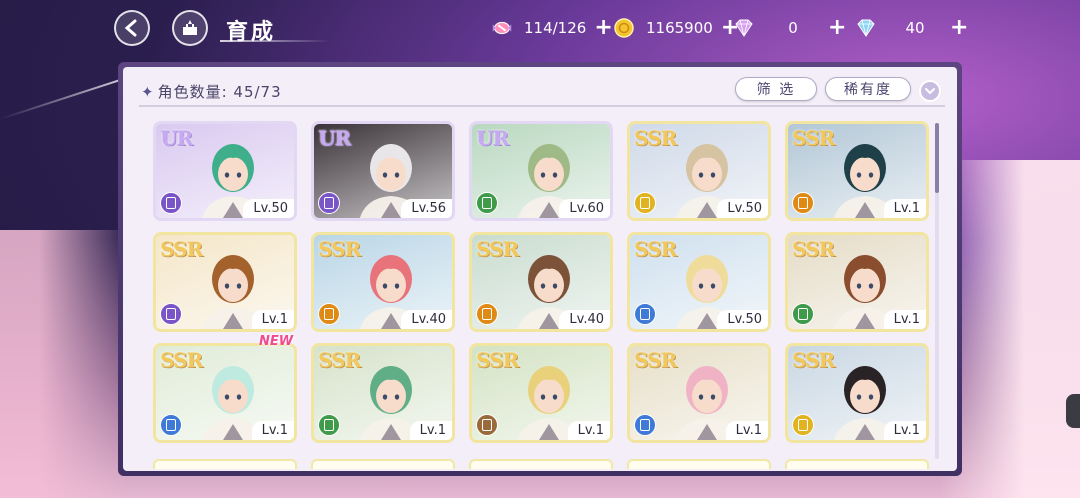  I want to click on castle-icon, so click(190, 27).